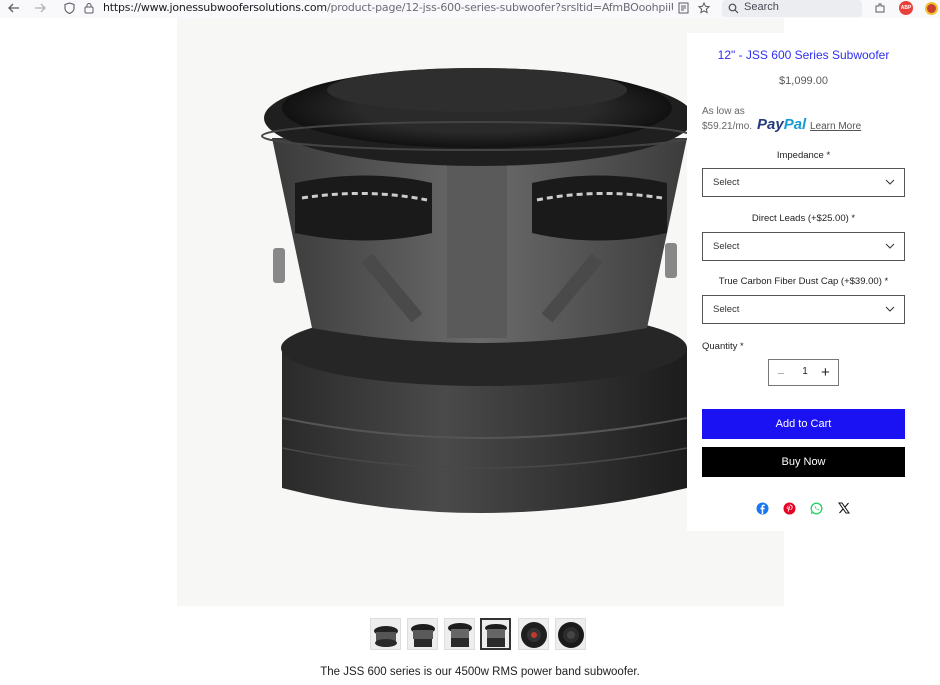 The height and width of the screenshot is (685, 940). I want to click on direct-leads-label: Direct Leads (+$25.00) *, so click(803, 218).